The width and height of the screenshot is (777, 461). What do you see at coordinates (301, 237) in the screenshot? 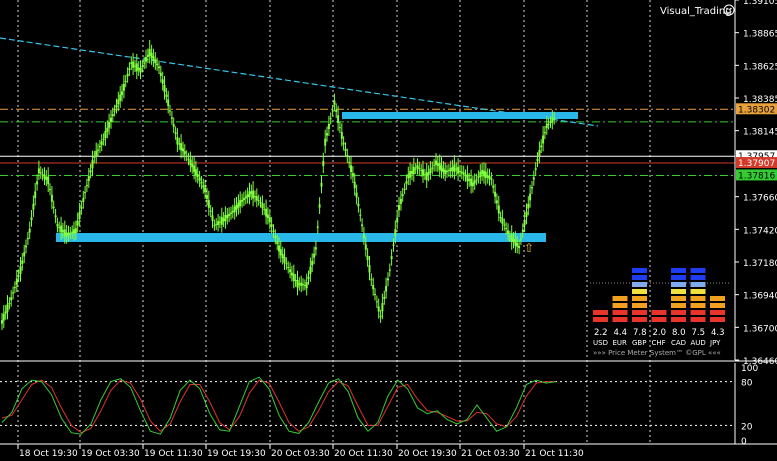
I see `support-zone` at bounding box center [301, 237].